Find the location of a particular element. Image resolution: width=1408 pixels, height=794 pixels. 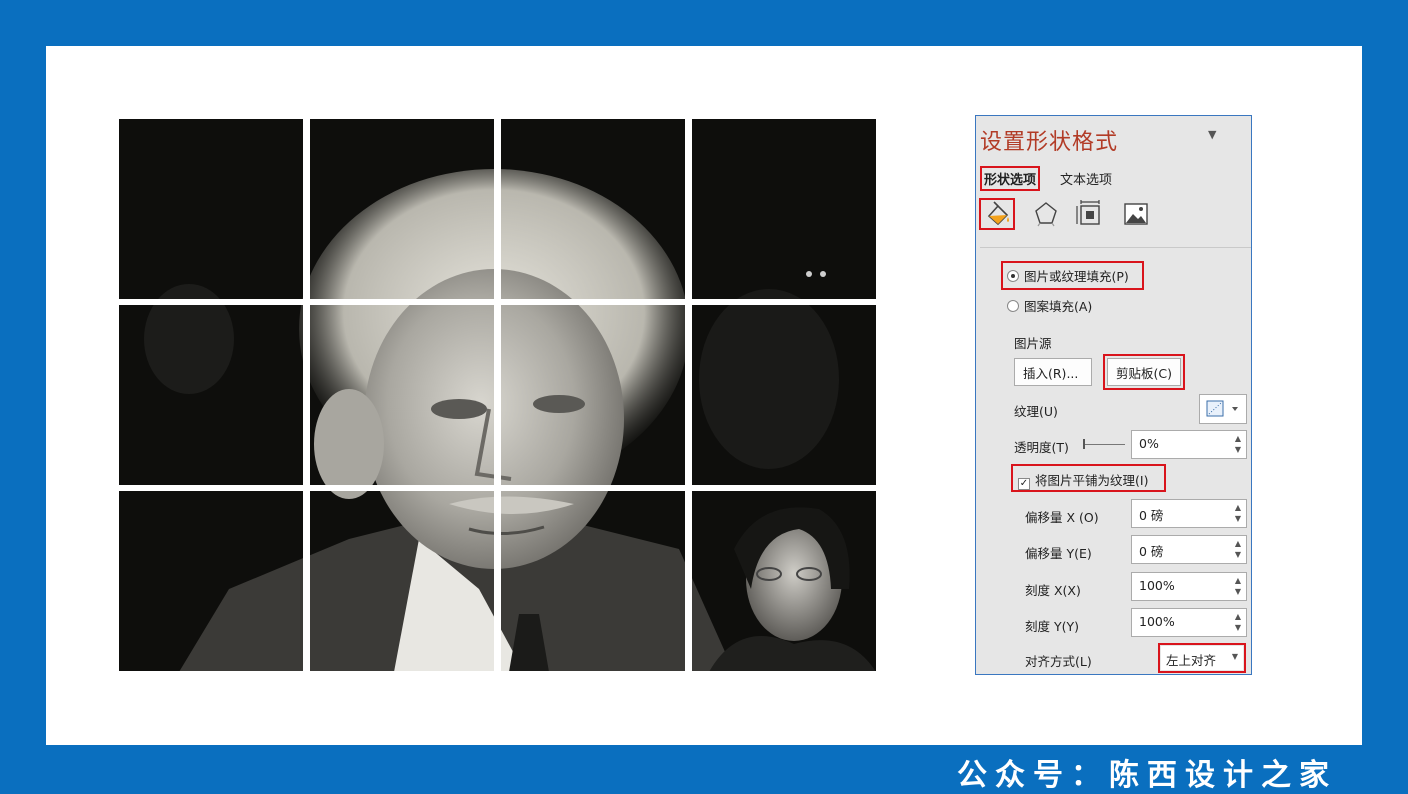

texture-swatch-icon is located at coordinates (1222, 408).